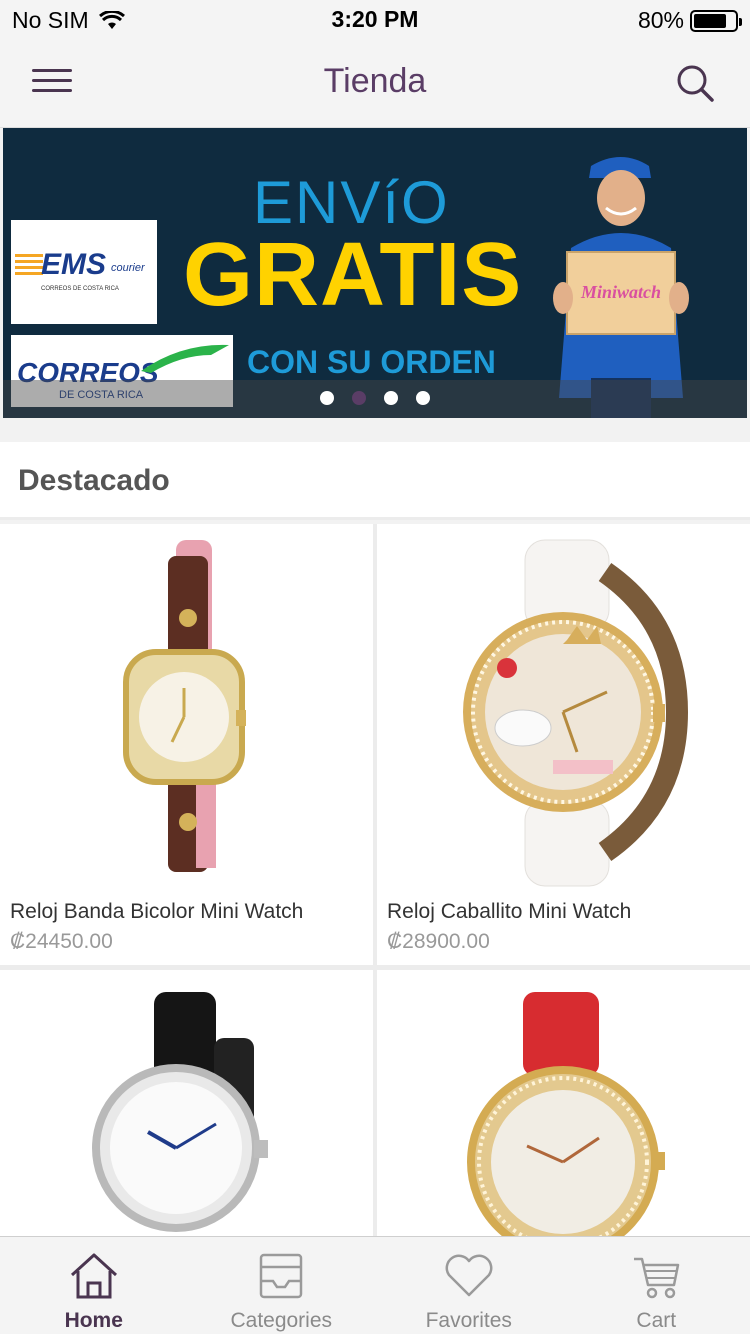  I want to click on product-price: ₡28900.00, so click(438, 941).